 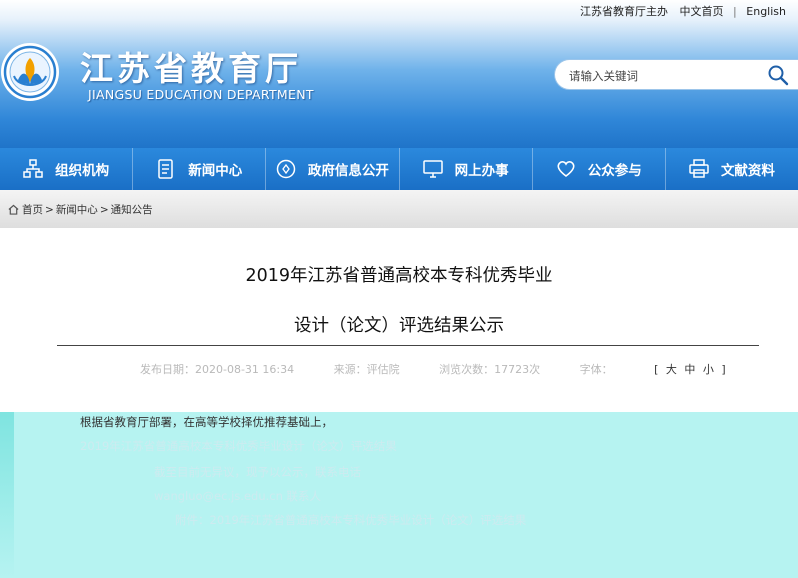 What do you see at coordinates (366, 369) in the screenshot?
I see `article-source: 来源：评估院` at bounding box center [366, 369].